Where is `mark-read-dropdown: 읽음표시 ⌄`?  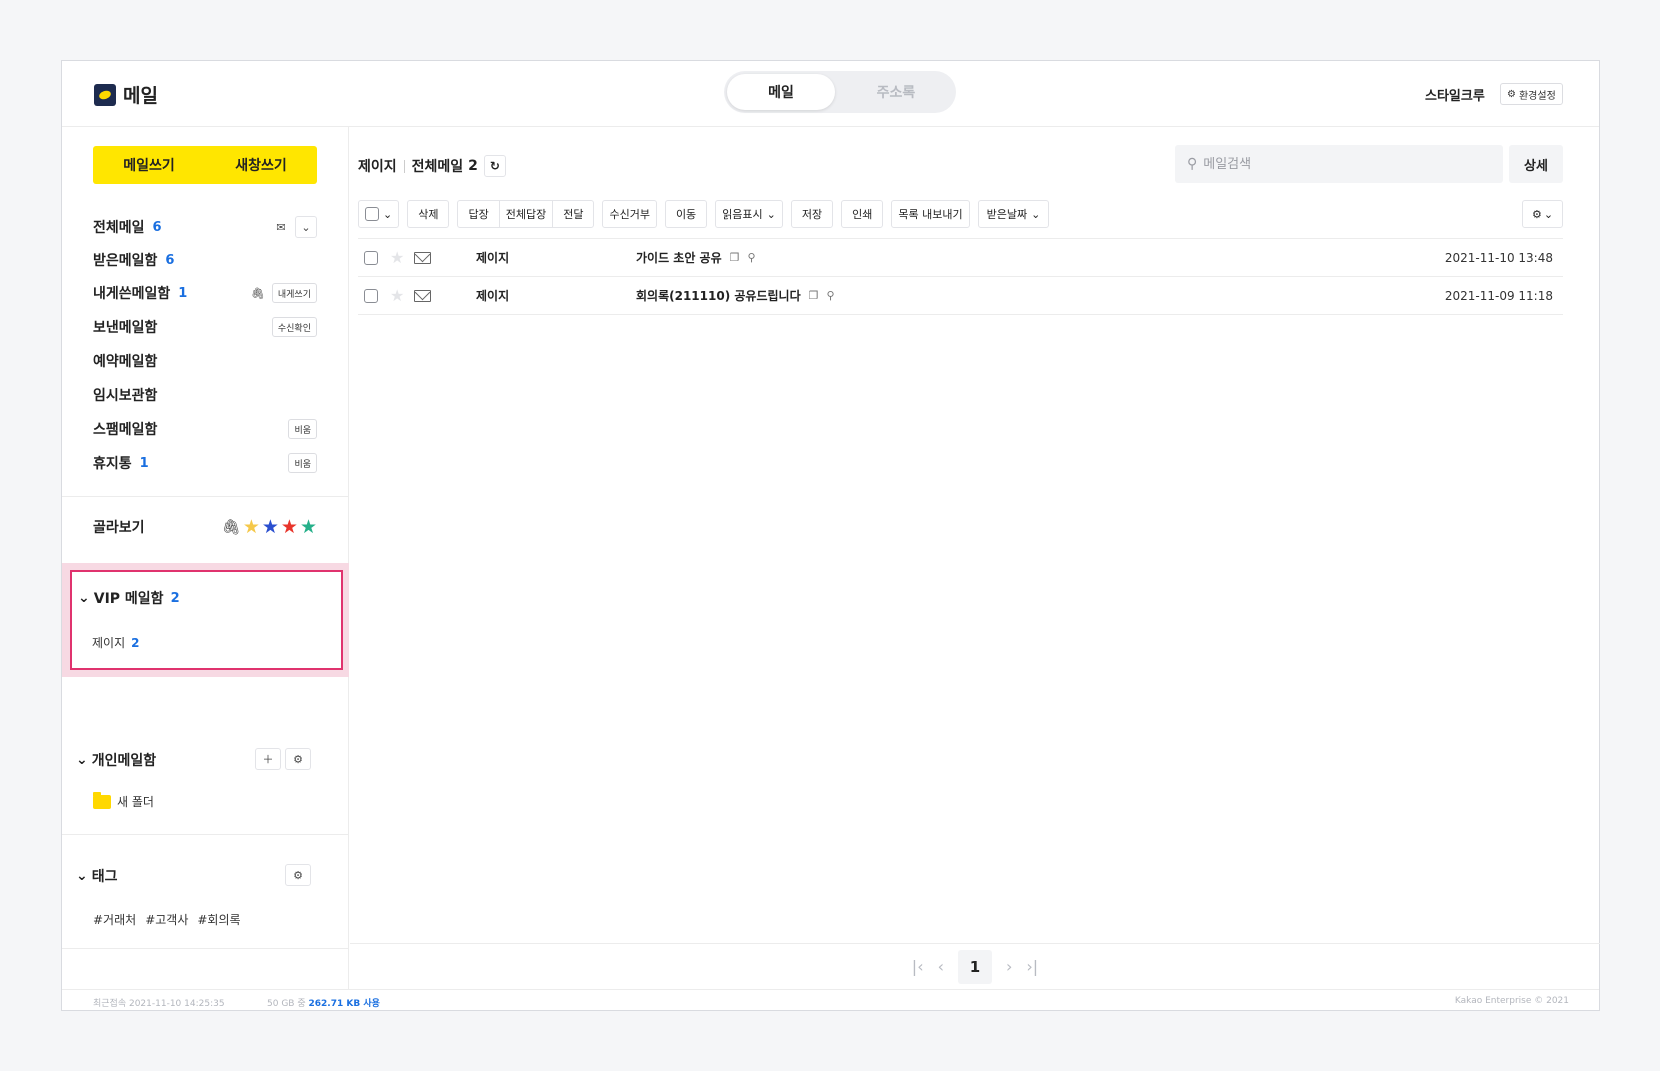
mark-read-dropdown: 읽음표시 ⌄ is located at coordinates (749, 214).